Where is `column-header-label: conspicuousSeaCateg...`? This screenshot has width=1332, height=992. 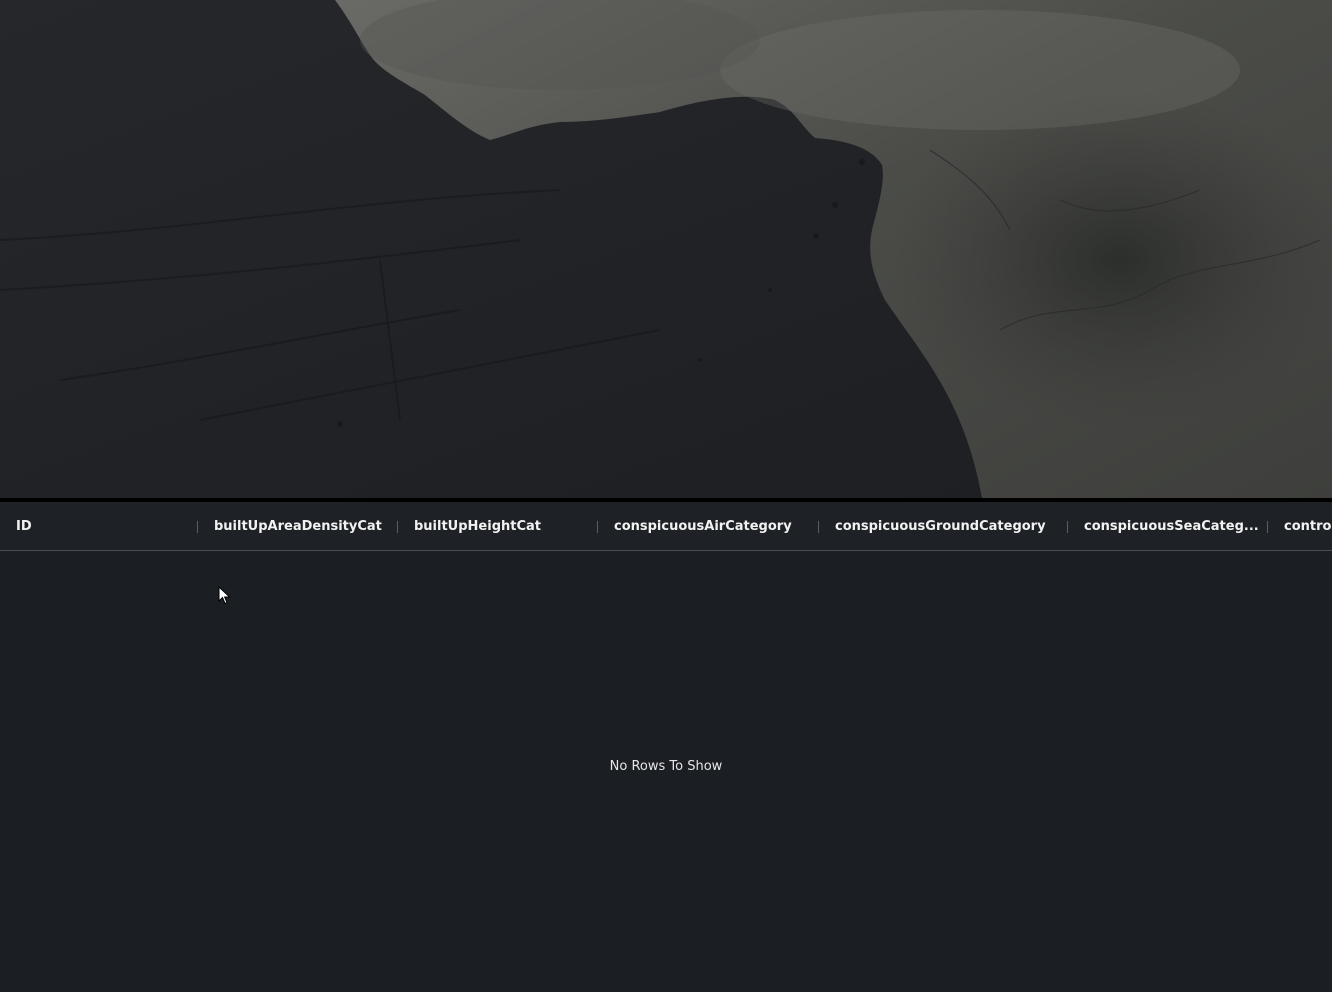
column-header-label: conspicuousSeaCateg... is located at coordinates (1171, 526).